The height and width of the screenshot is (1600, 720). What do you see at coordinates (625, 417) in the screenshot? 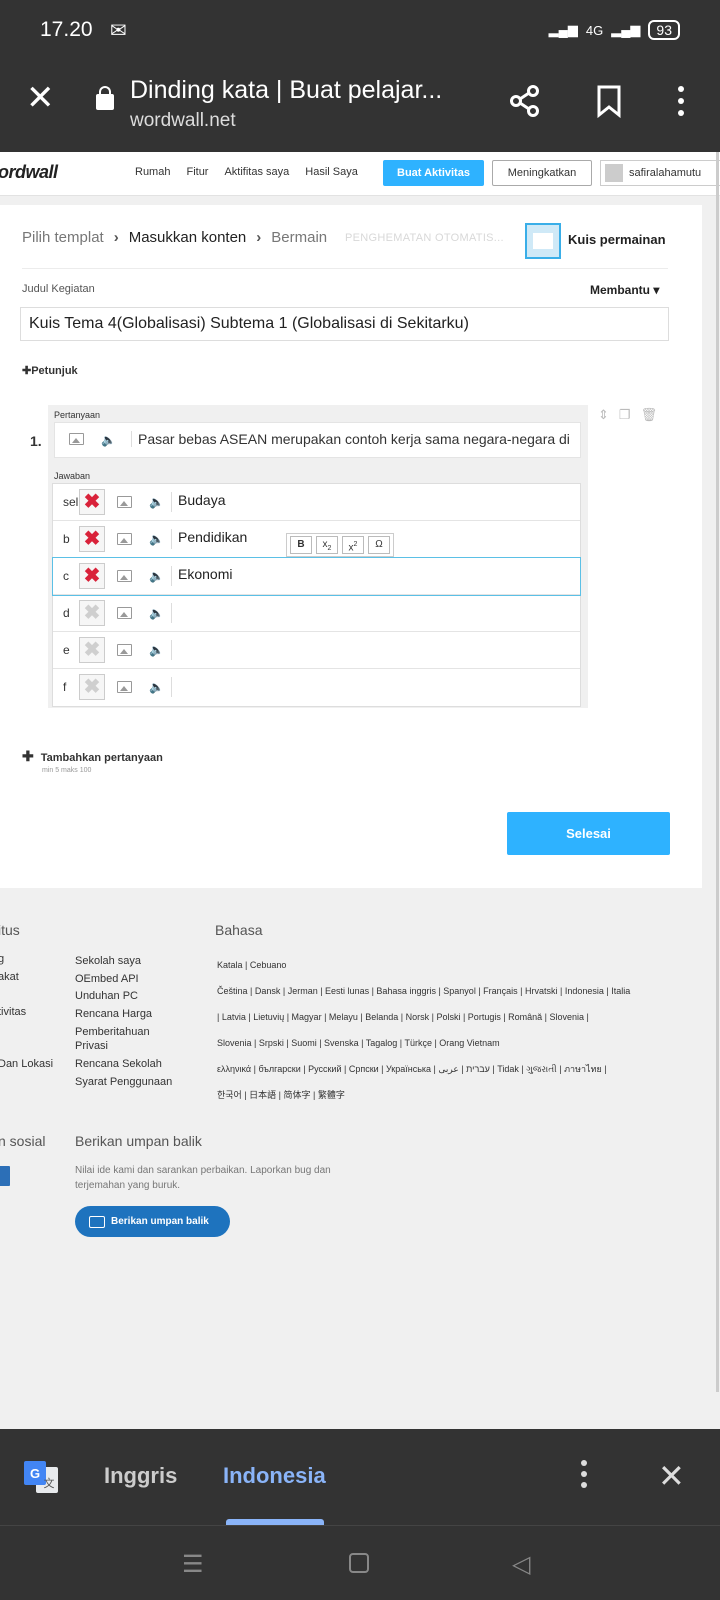
I see `duplicate-icon: ❐` at bounding box center [625, 417].